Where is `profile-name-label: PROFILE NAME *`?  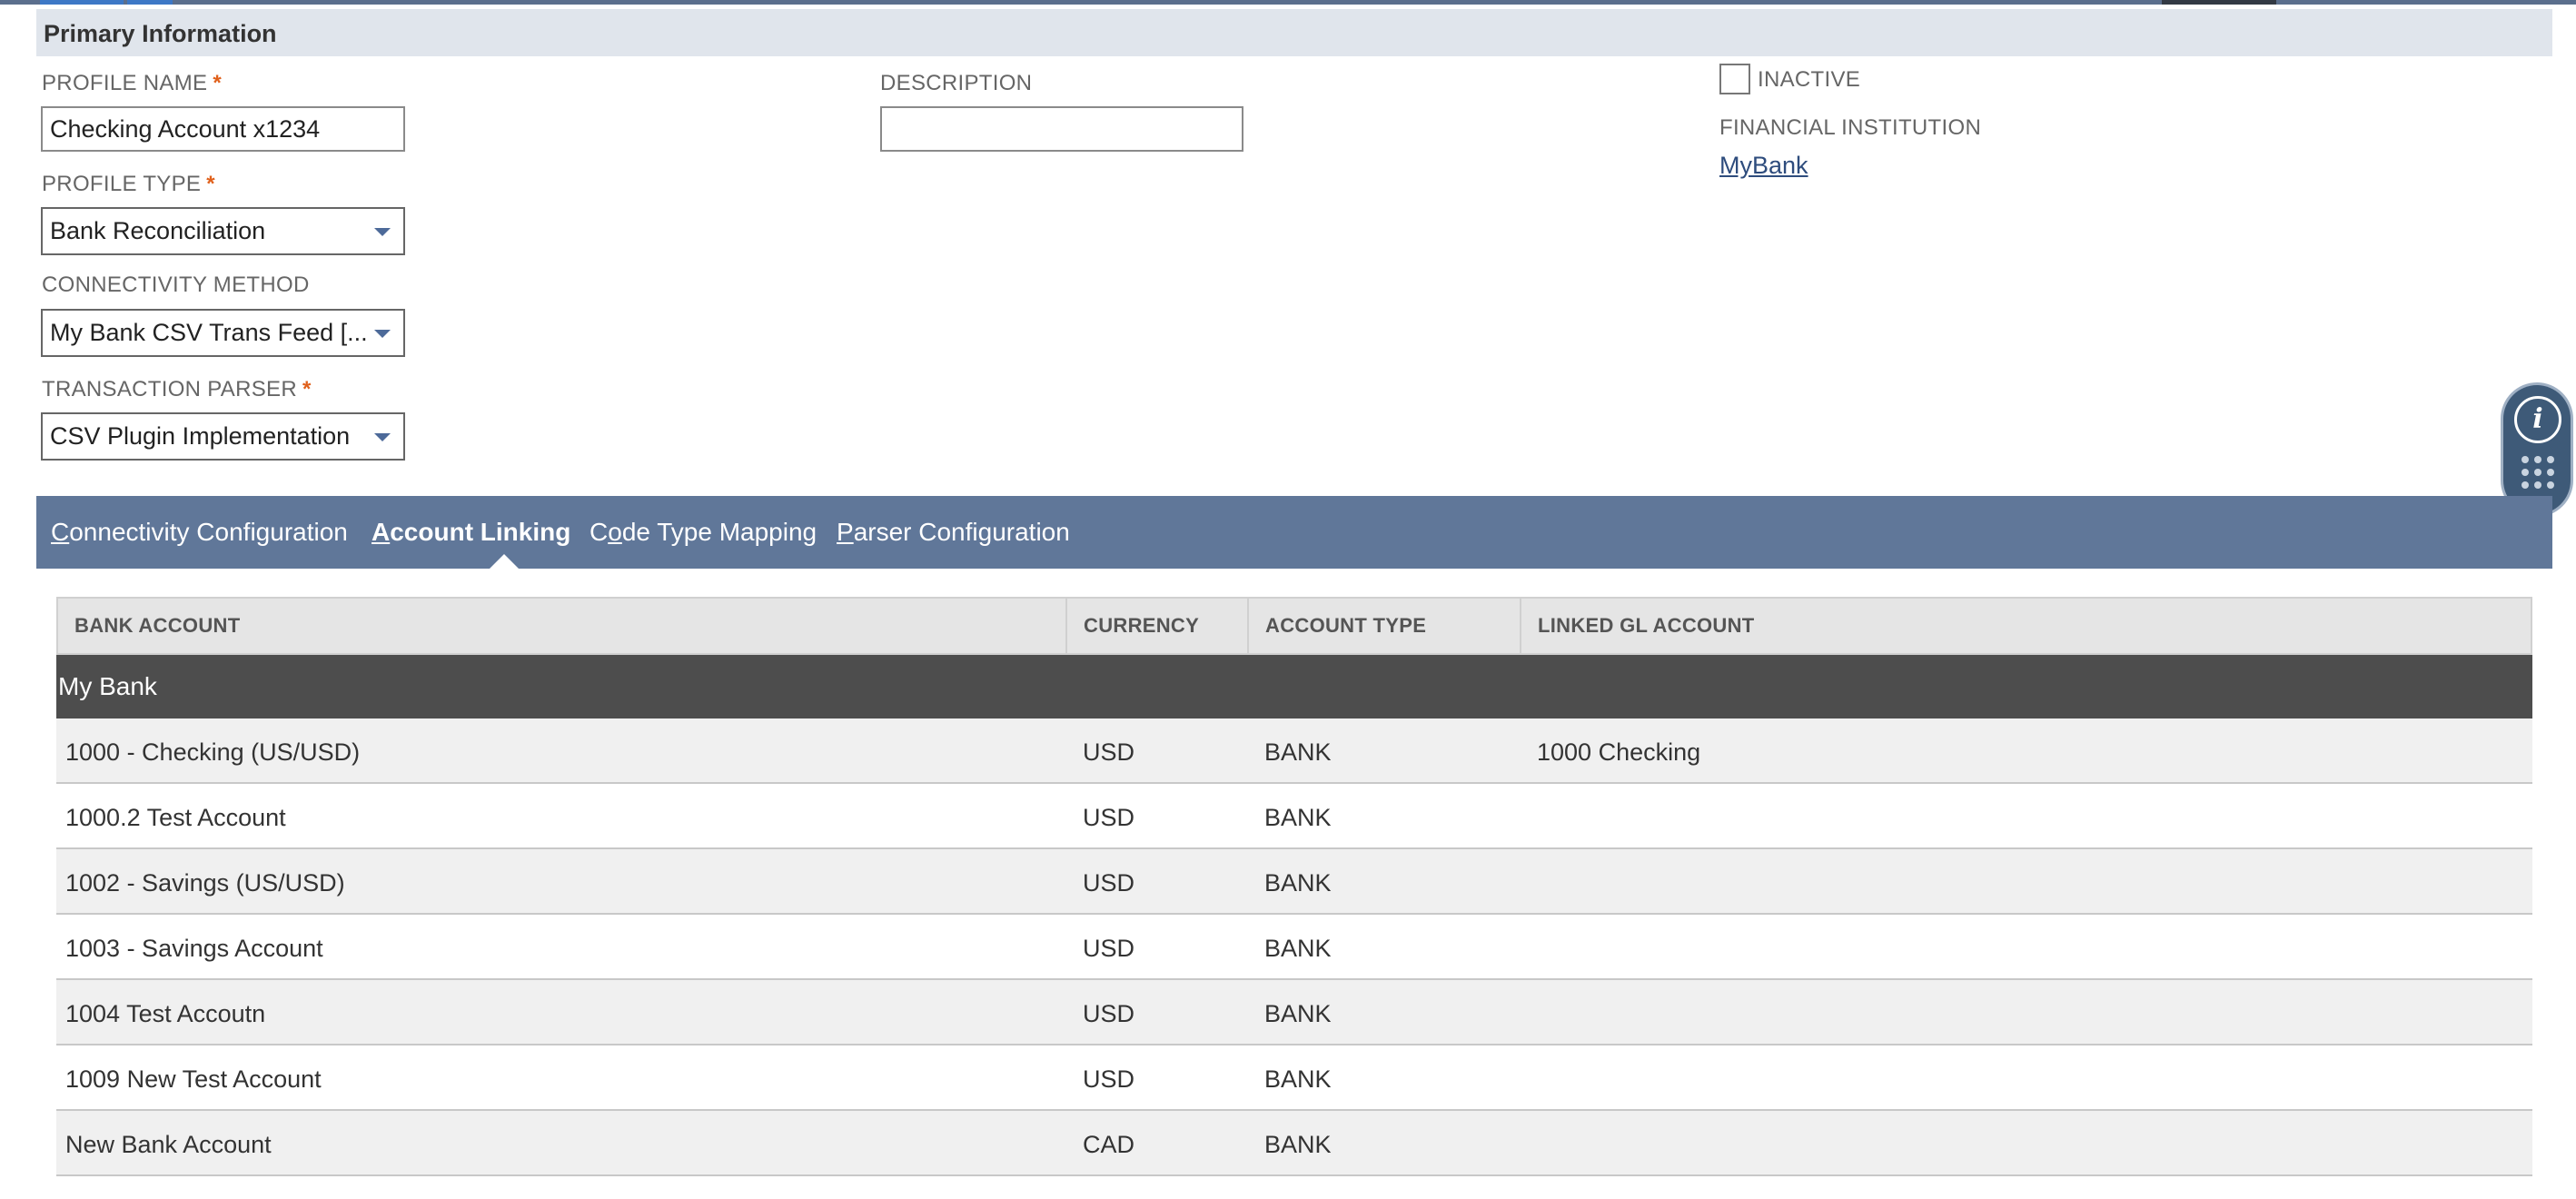 profile-name-label: PROFILE NAME * is located at coordinates (132, 83).